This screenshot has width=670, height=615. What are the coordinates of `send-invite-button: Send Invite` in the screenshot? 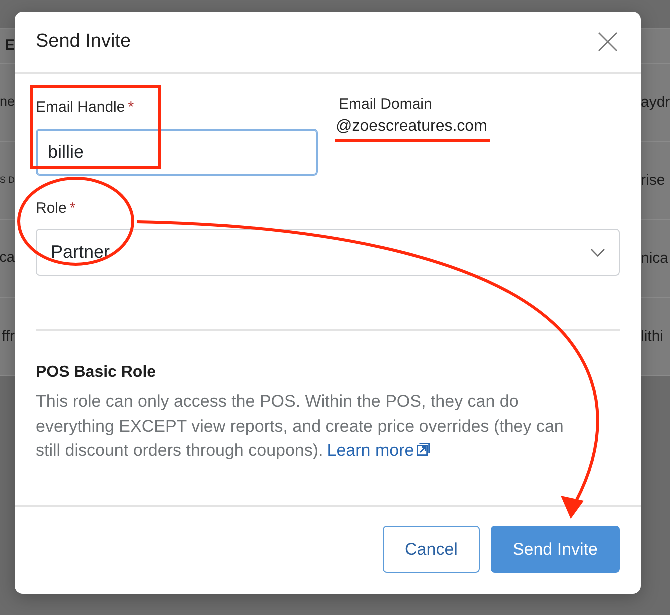 It's located at (555, 549).